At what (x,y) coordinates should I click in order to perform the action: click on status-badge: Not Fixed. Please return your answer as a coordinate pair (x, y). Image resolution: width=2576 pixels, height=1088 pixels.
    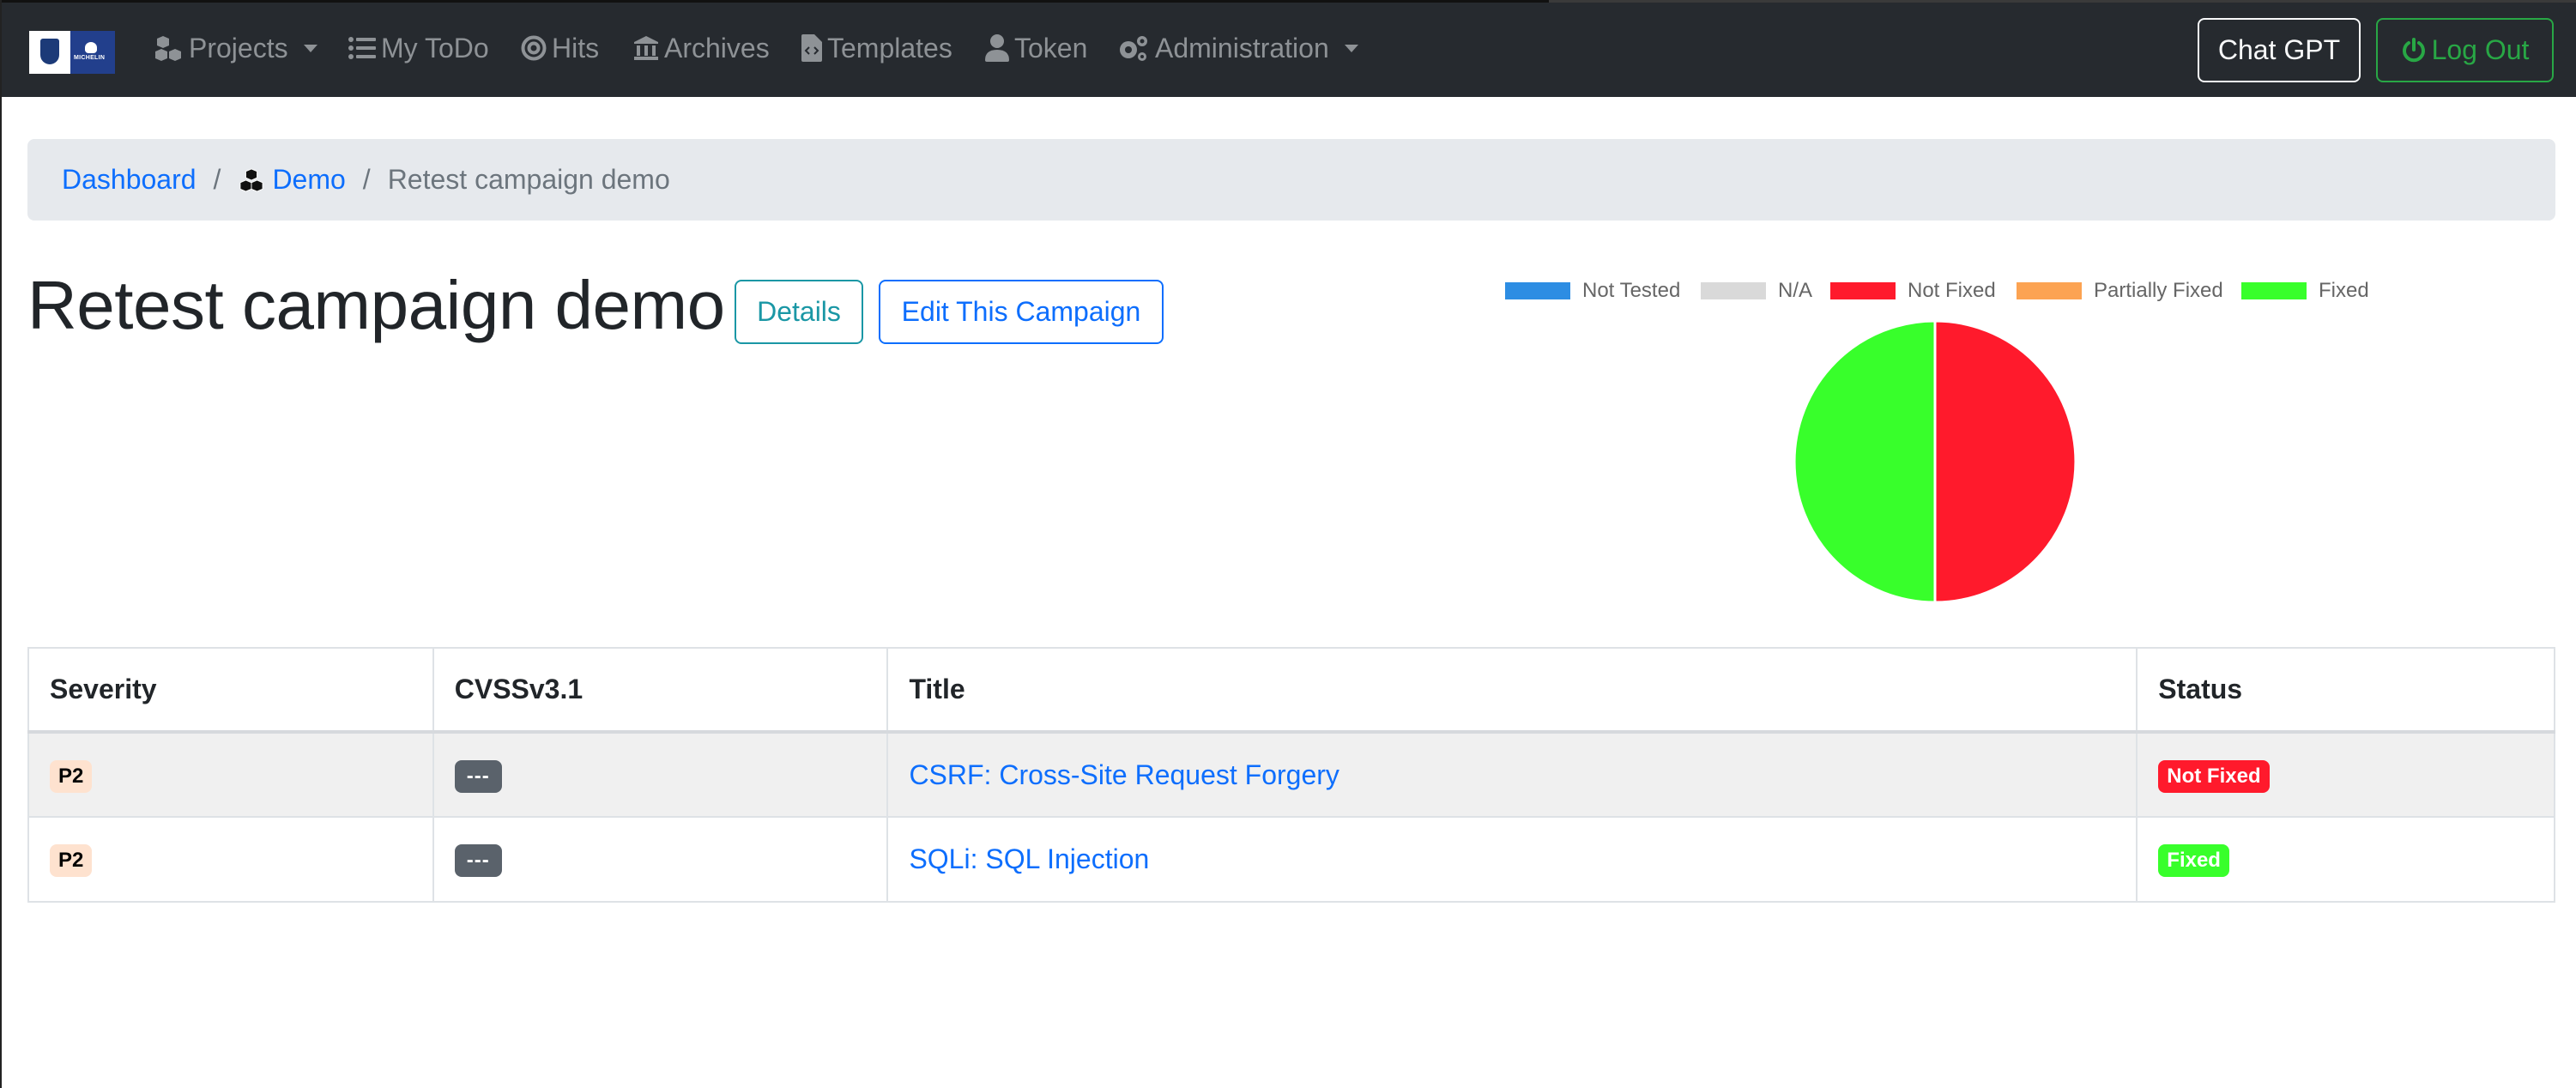
    Looking at the image, I should click on (2214, 776).